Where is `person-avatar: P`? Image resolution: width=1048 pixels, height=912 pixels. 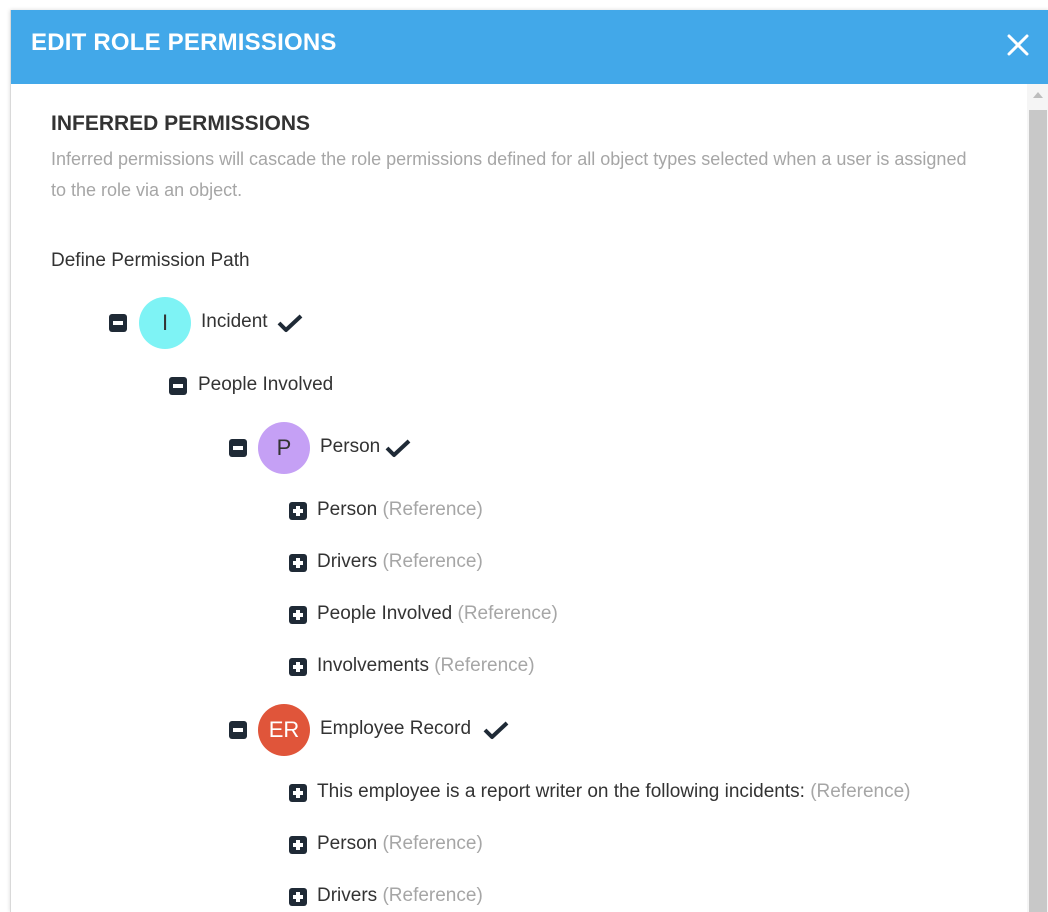 person-avatar: P is located at coordinates (284, 448).